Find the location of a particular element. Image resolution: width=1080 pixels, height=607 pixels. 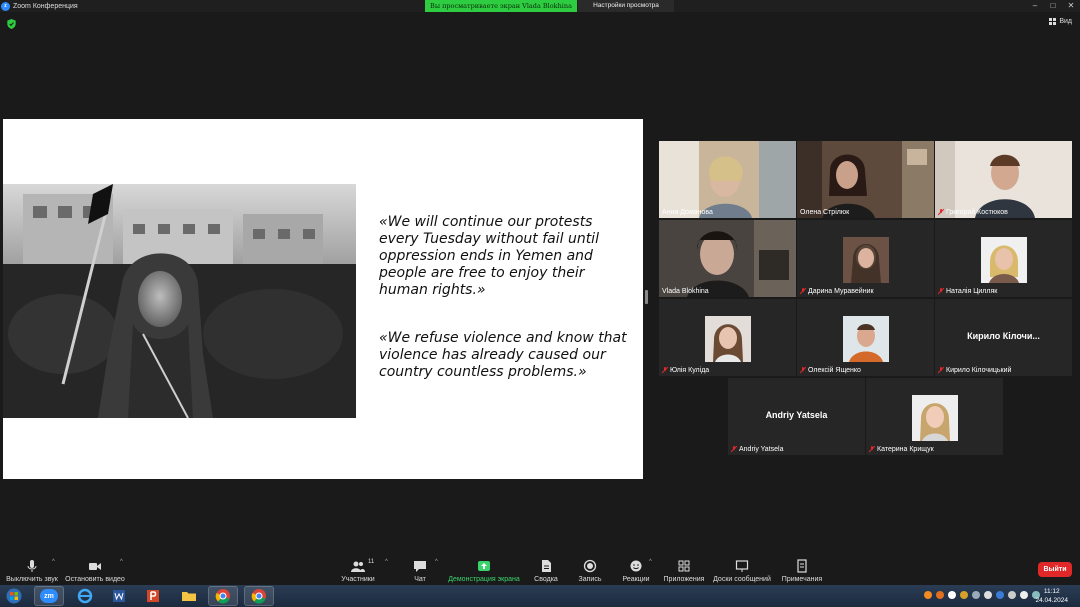

share-screen-label: Демонстрация экрана is located at coordinates (484, 579).